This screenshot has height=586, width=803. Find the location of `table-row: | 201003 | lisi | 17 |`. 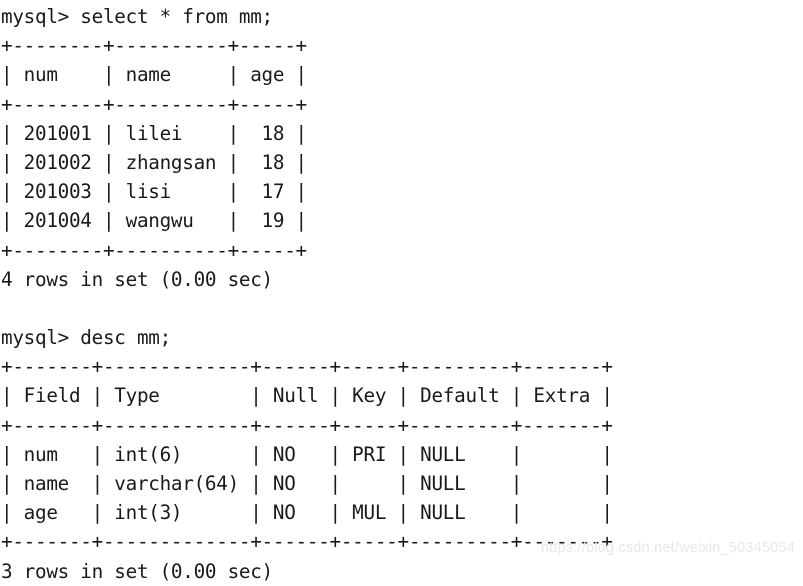

table-row: | 201003 | lisi | 17 | is located at coordinates (154, 192).